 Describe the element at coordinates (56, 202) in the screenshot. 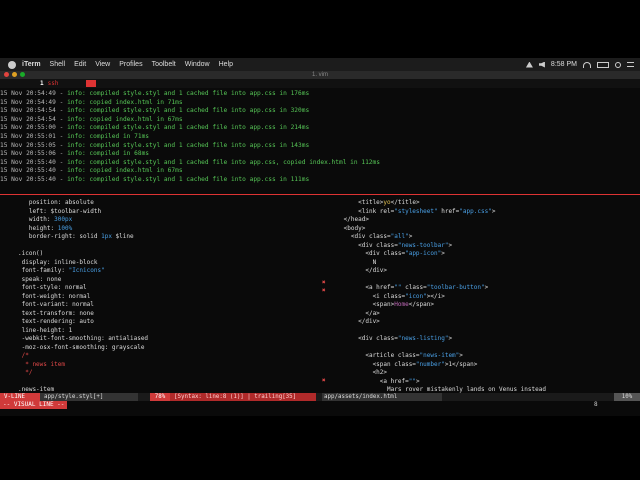

I see `code-token: position: absolute` at that location.